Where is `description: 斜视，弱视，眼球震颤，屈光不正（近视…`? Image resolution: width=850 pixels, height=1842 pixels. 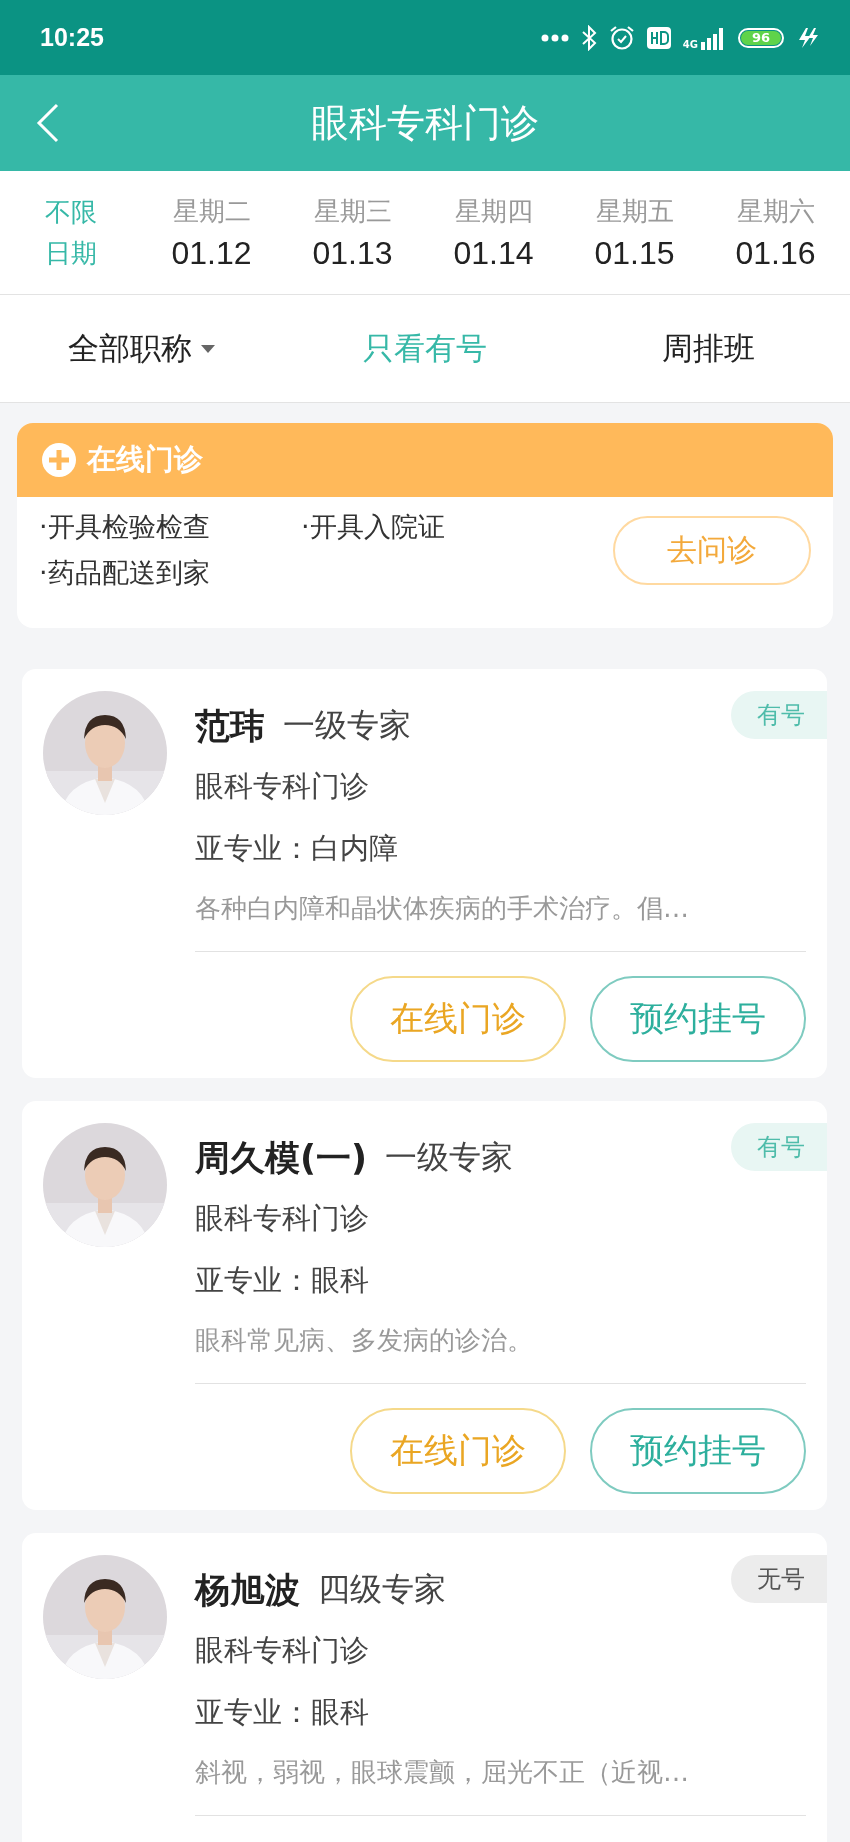 description: 斜视，弱视，眼球震颤，屈光不正（近视… is located at coordinates (442, 1772).